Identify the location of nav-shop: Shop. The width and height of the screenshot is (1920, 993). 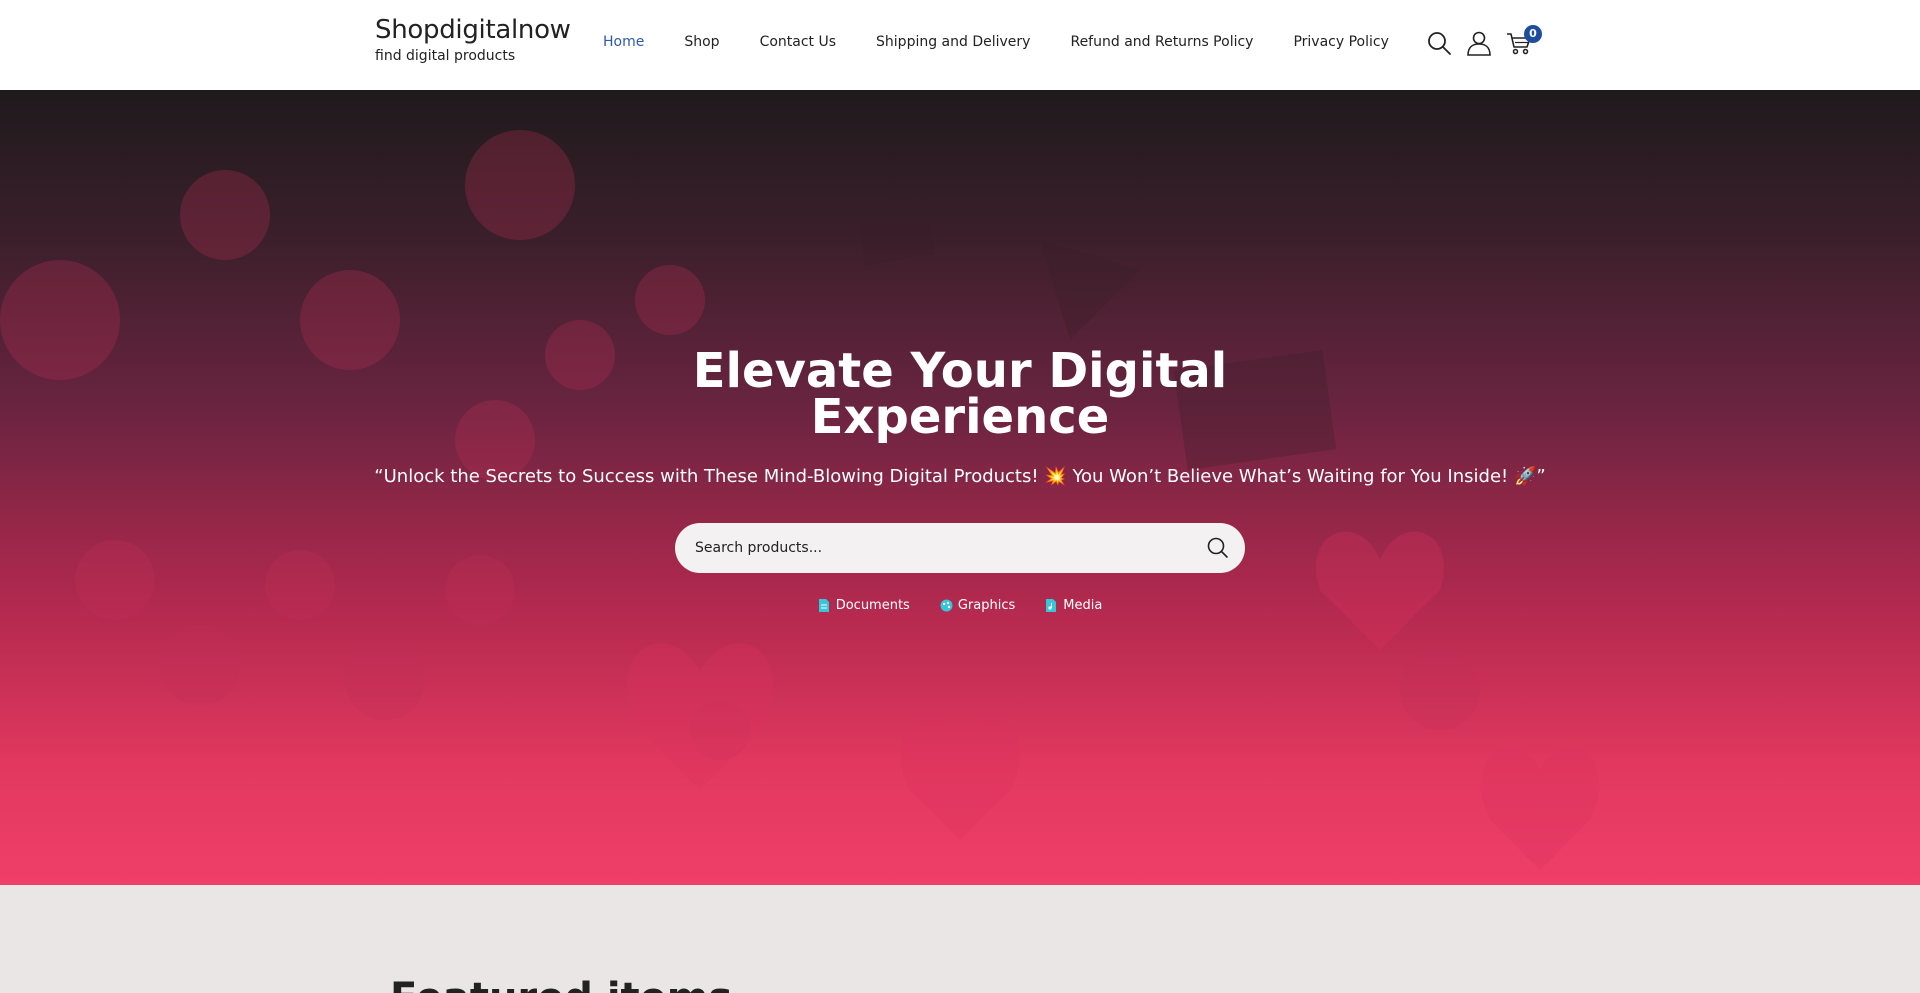
(701, 42).